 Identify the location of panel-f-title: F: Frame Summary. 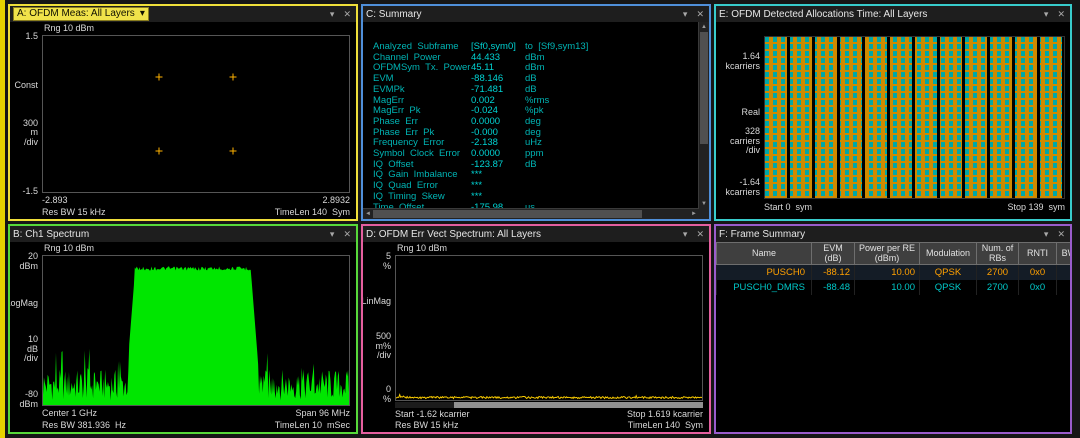
(762, 234).